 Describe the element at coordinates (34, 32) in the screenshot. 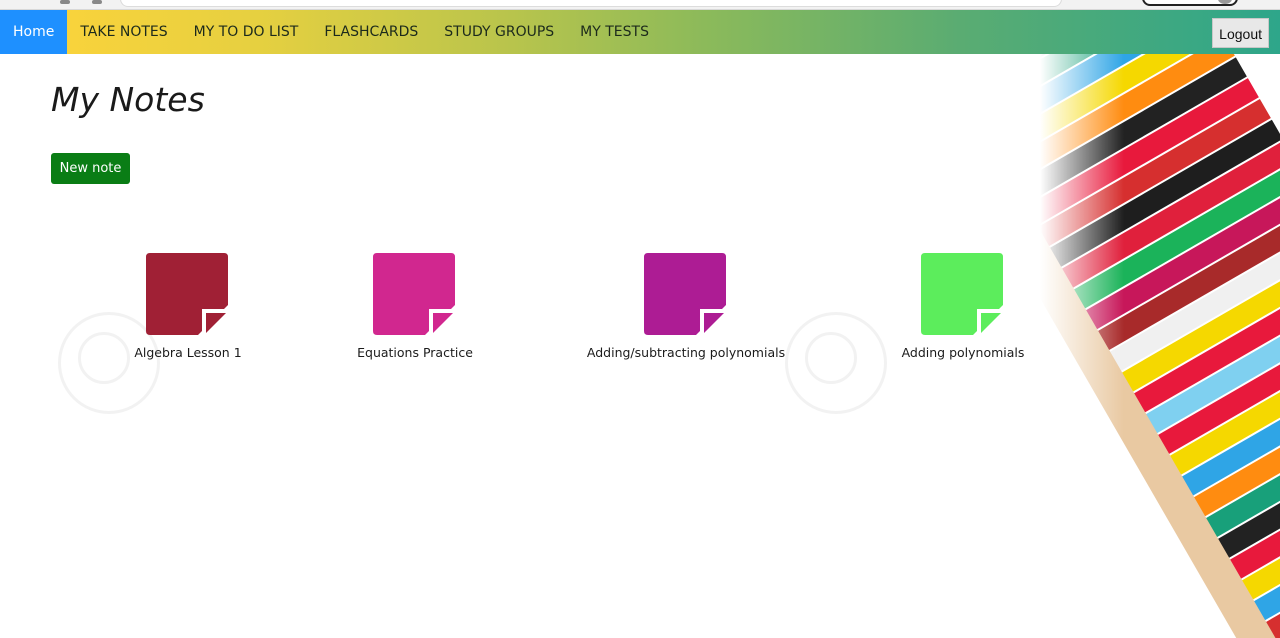

I see `nav-home: Home` at that location.